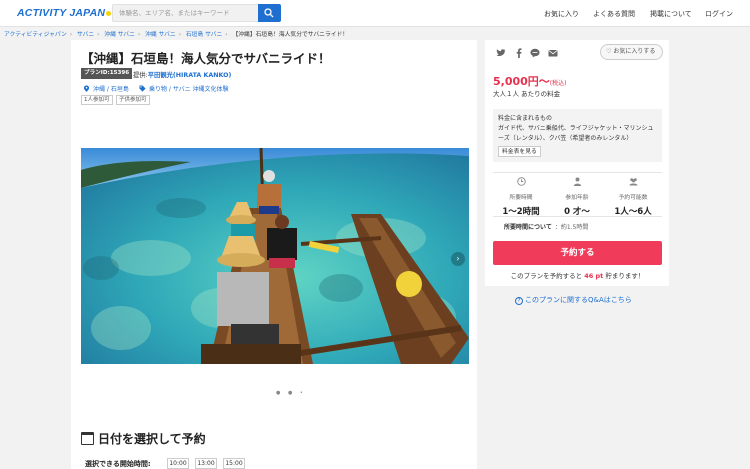  I want to click on photo-pagination: ● ● •, so click(291, 393).